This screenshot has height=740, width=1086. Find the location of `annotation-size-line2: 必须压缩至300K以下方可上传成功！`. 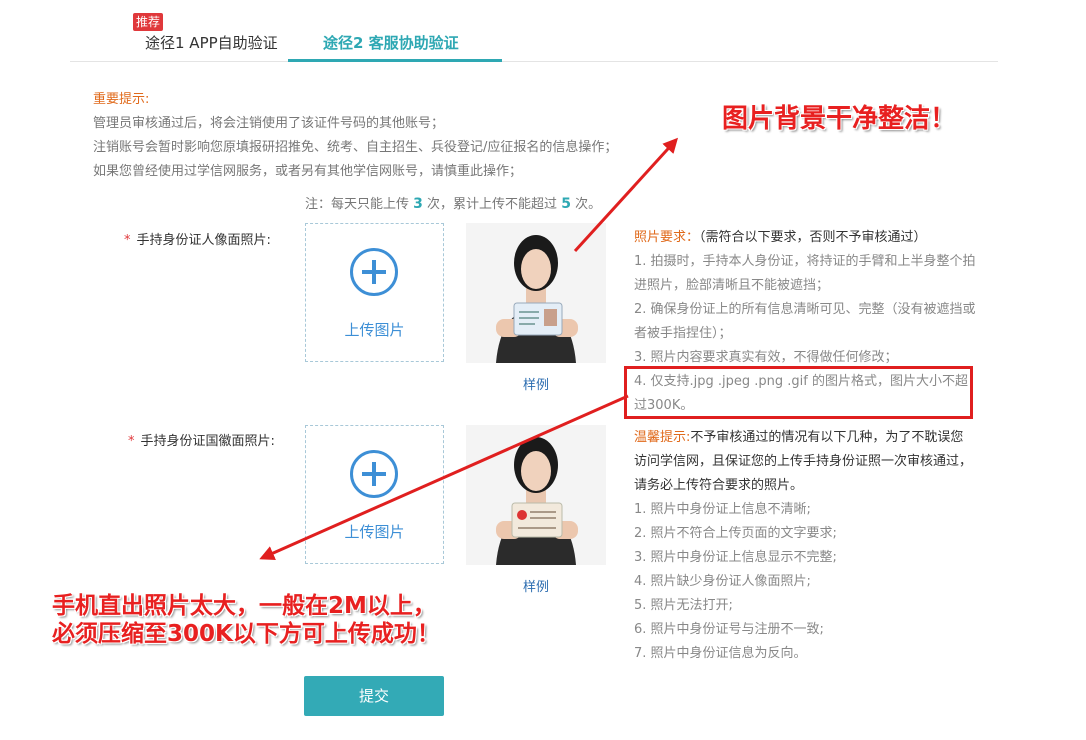

annotation-size-line2: 必须压缩至300K以下方可上传成功！ is located at coordinates (246, 634).